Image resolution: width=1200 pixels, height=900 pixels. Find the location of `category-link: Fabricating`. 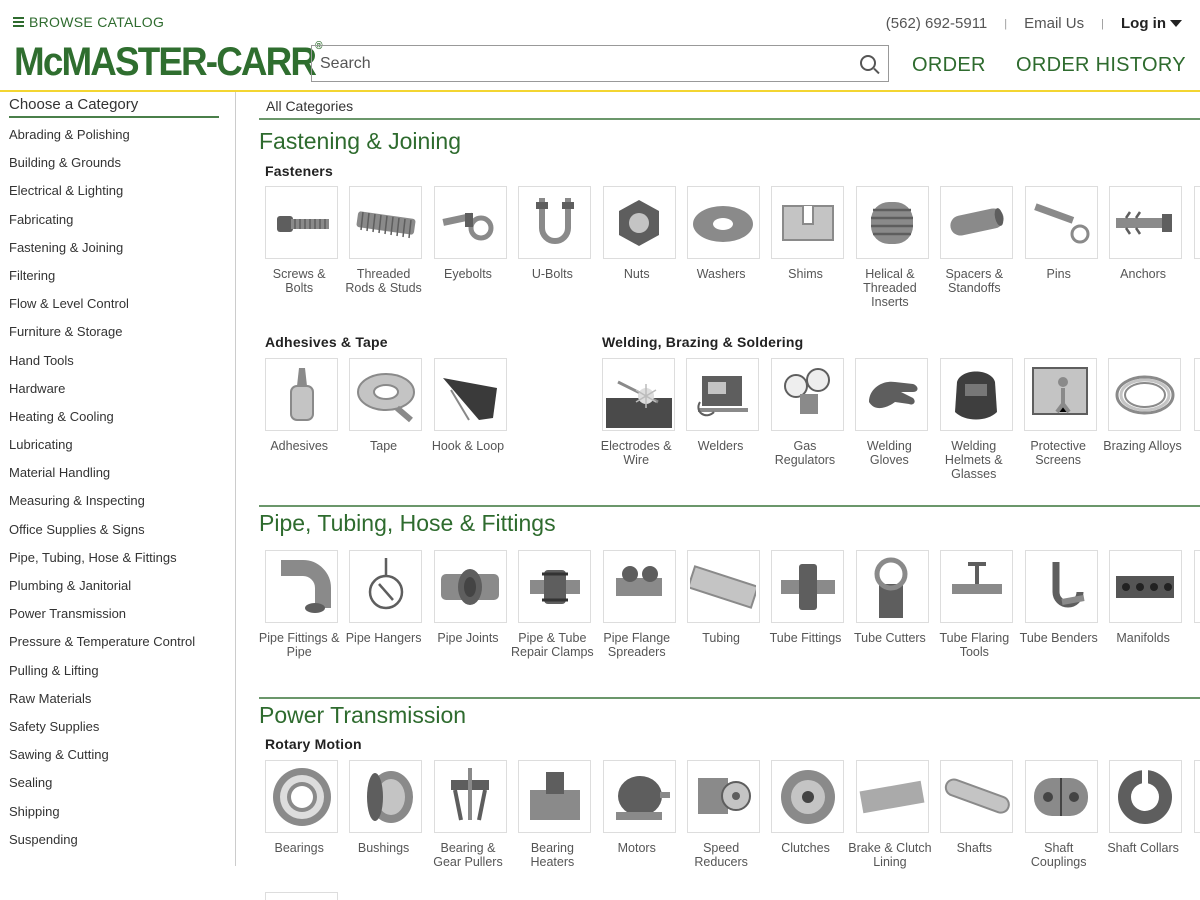

category-link: Fabricating is located at coordinates (102, 226).